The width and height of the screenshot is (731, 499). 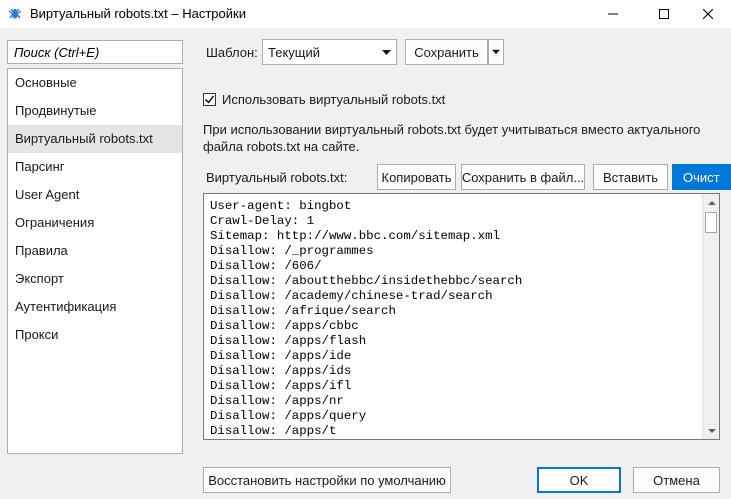 What do you see at coordinates (416, 177) in the screenshot?
I see `copy-button: Копировать` at bounding box center [416, 177].